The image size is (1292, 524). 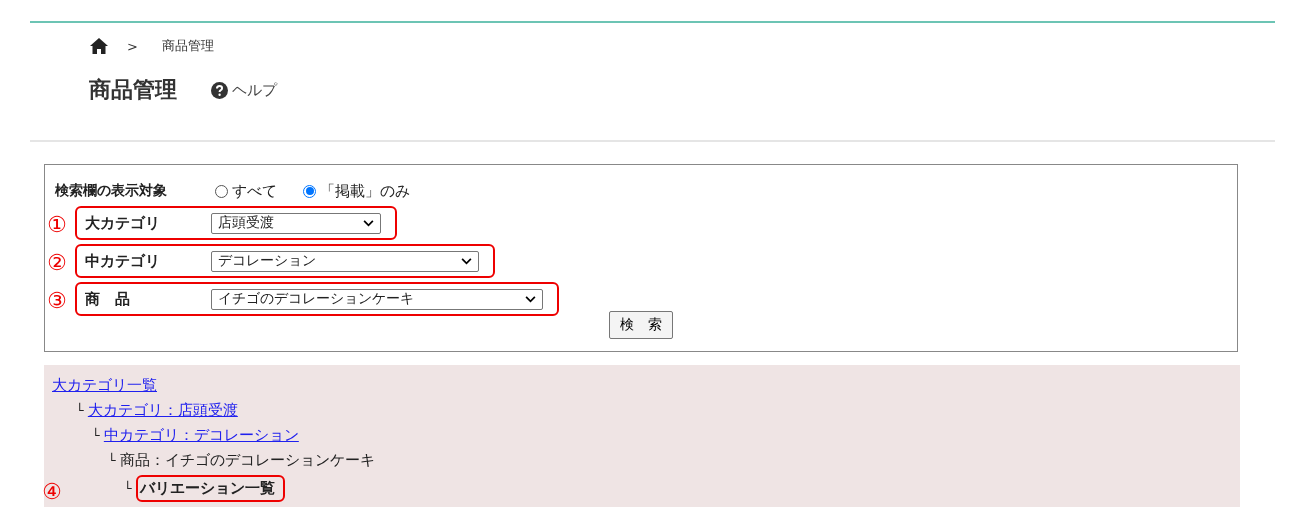 What do you see at coordinates (345, 261) in the screenshot?
I see `category-select: デコレーション` at bounding box center [345, 261].